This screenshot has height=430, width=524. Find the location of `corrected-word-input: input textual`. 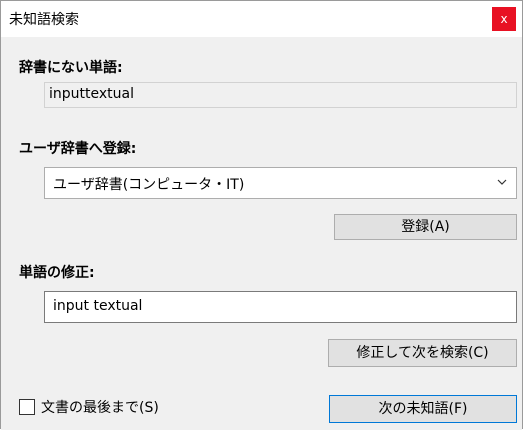

corrected-word-input: input textual is located at coordinates (280, 307).